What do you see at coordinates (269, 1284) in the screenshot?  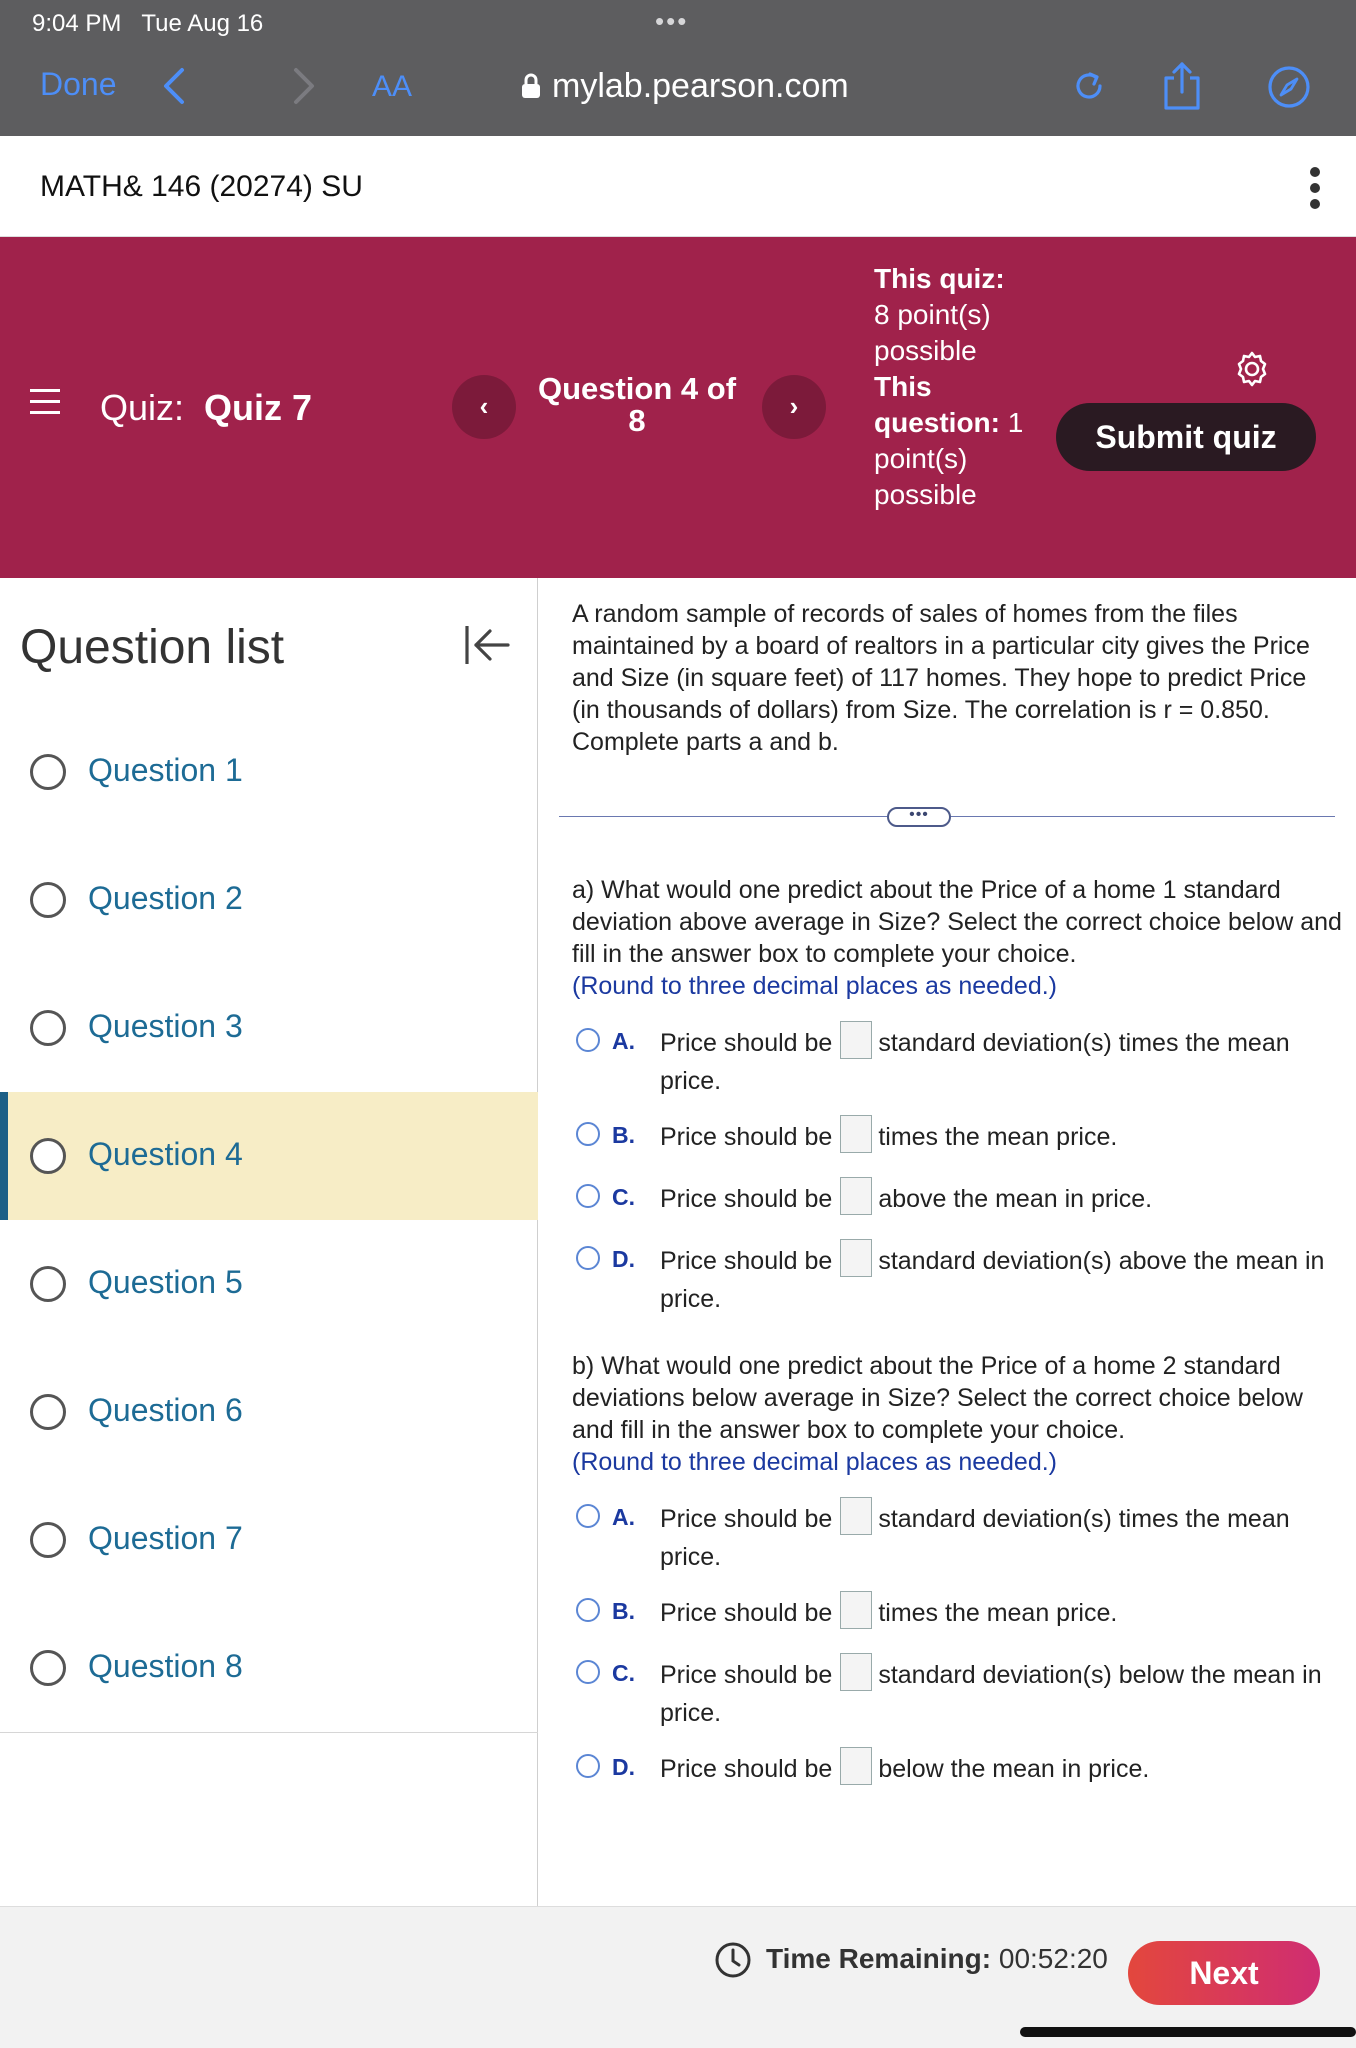 I see `question-list-item-5: Question 5` at bounding box center [269, 1284].